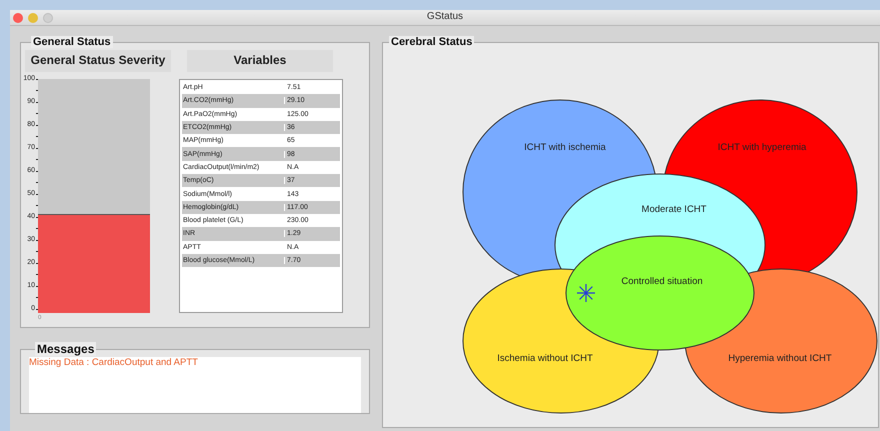 The image size is (880, 431). Describe the element at coordinates (565, 147) in the screenshot. I see `region-label: ICHT with ischemia` at that location.